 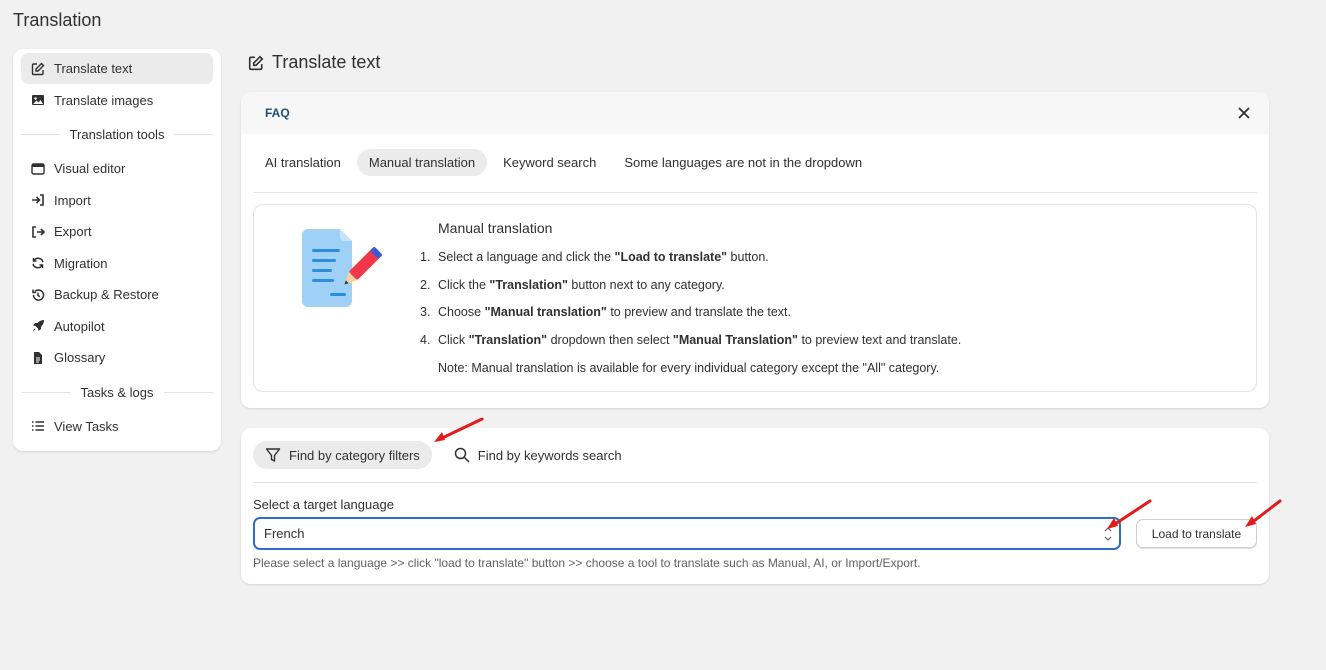 I want to click on sidebar-item-label: Migration, so click(x=81, y=263).